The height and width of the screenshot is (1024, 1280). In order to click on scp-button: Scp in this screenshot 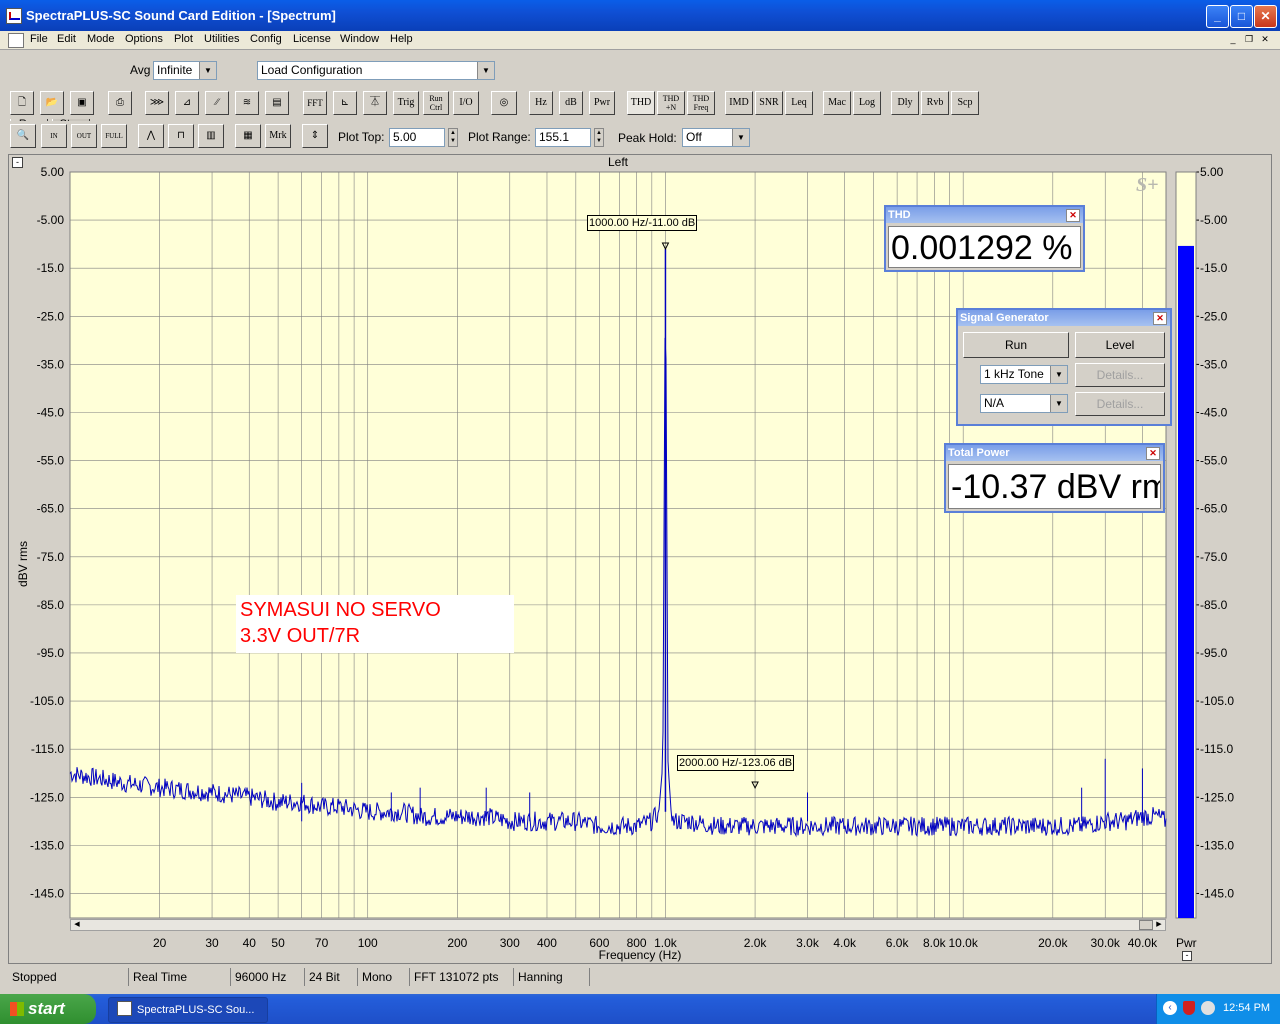, I will do `click(965, 103)`.